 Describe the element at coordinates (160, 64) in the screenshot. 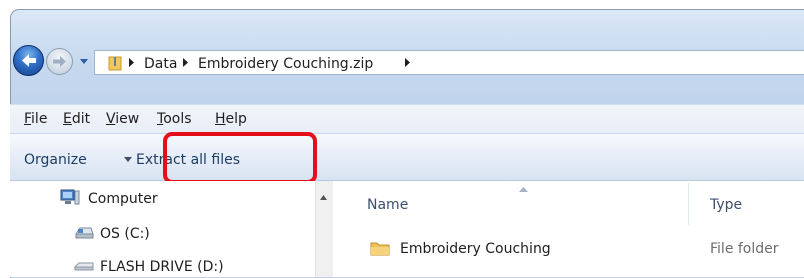

I see `breadcrumb-data: Data` at that location.